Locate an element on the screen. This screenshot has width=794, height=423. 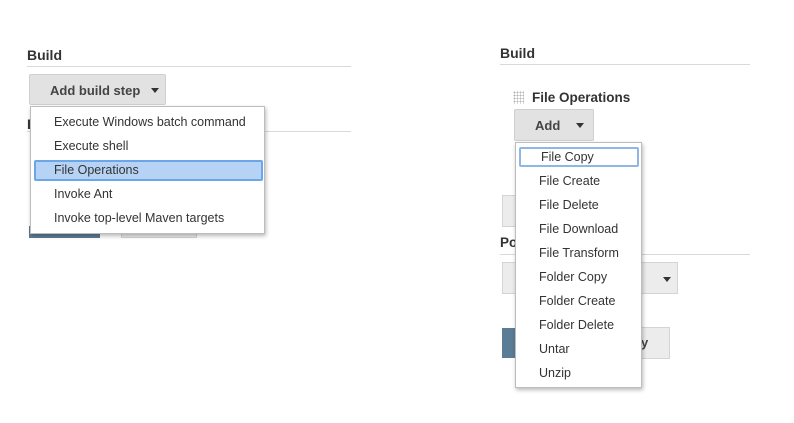
file-operations-step-title: File Operations is located at coordinates (581, 97).